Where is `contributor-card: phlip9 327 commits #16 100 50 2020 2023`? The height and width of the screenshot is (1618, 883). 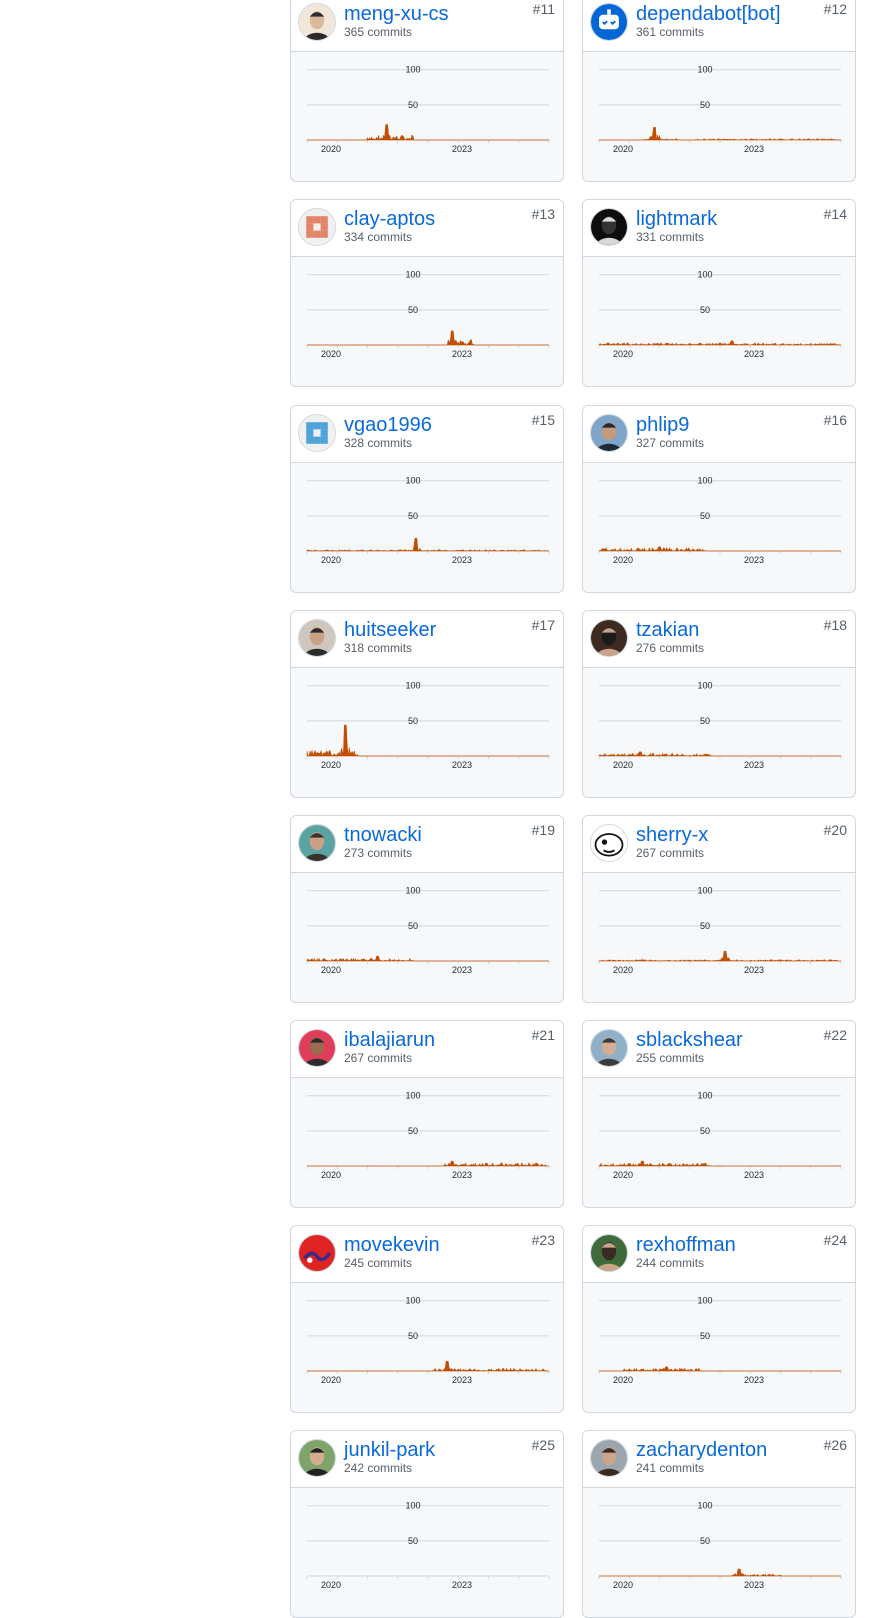 contributor-card: phlip9 327 commits #16 100 50 2020 2023 is located at coordinates (719, 499).